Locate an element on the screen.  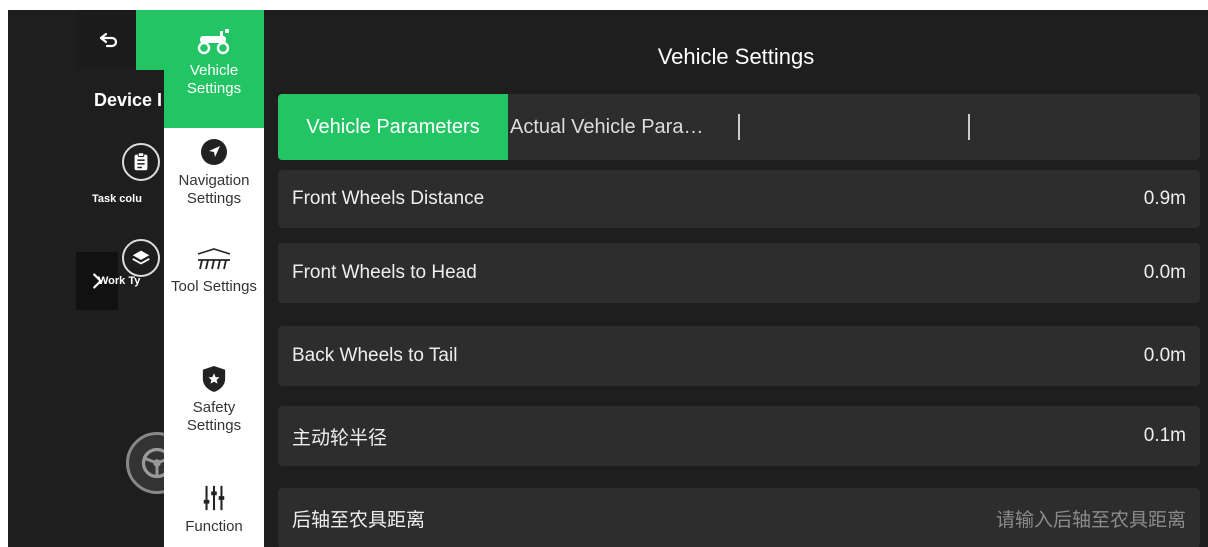
task-column-label: Task colu is located at coordinates (117, 199).